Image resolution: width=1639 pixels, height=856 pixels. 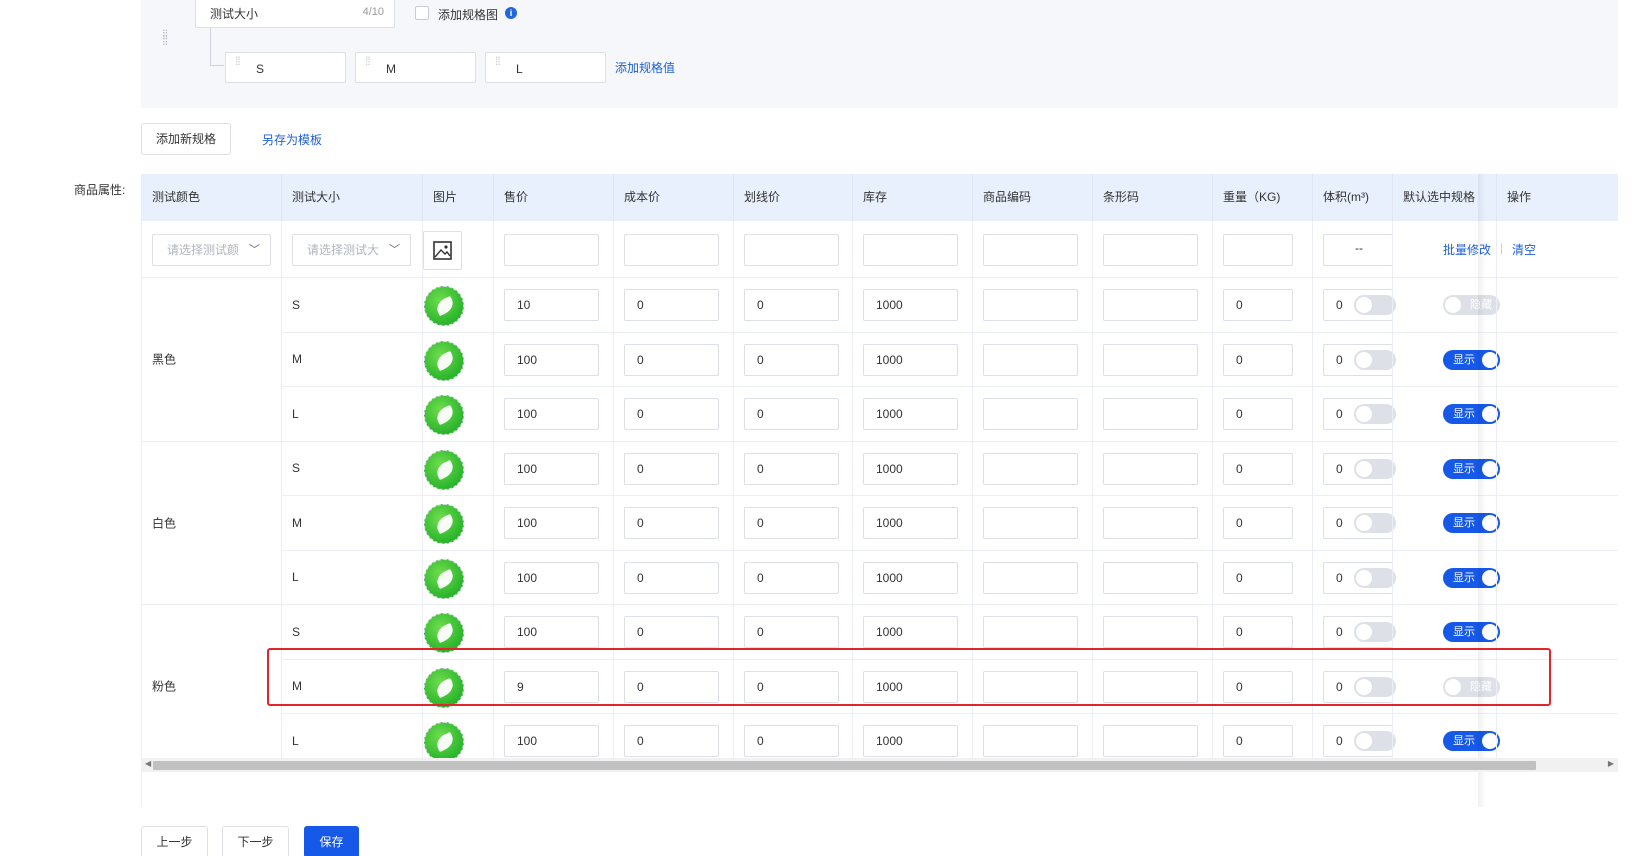 I want to click on spec-value-input: ⁞⁞ L, so click(x=545, y=67).